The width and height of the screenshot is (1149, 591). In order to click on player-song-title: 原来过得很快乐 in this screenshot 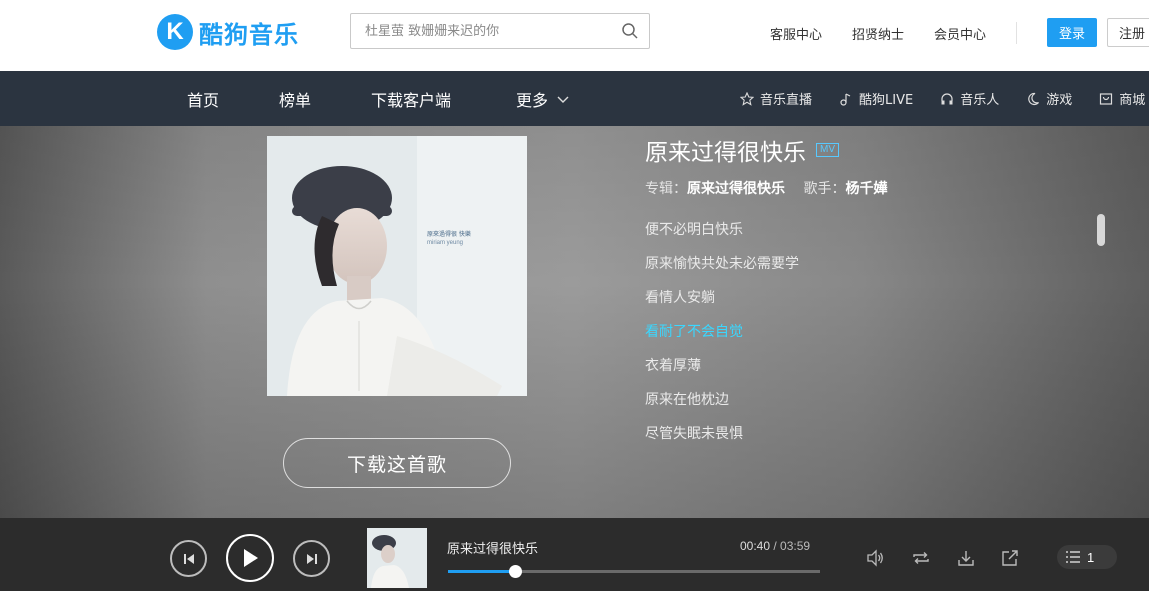, I will do `click(493, 549)`.